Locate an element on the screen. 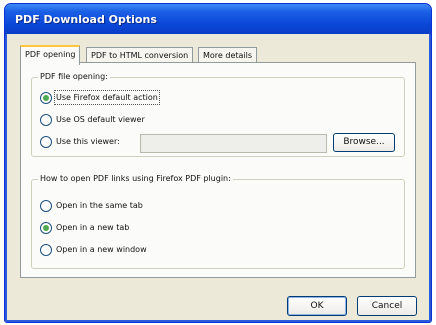  ok-button: OK is located at coordinates (317, 306).